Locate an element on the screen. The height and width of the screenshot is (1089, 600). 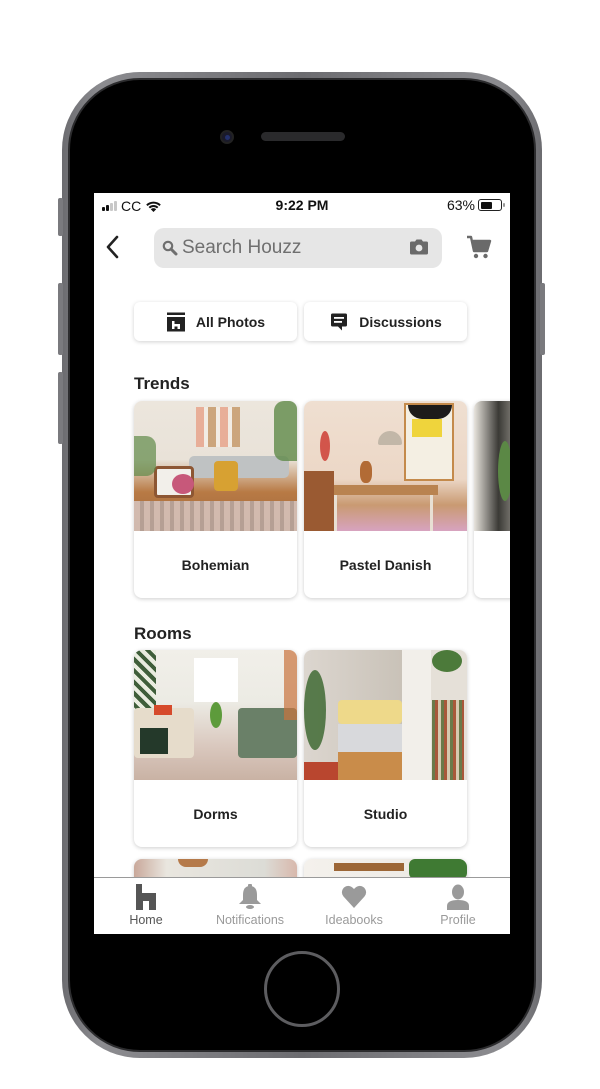
discussions-button: Discussions is located at coordinates (385, 321).